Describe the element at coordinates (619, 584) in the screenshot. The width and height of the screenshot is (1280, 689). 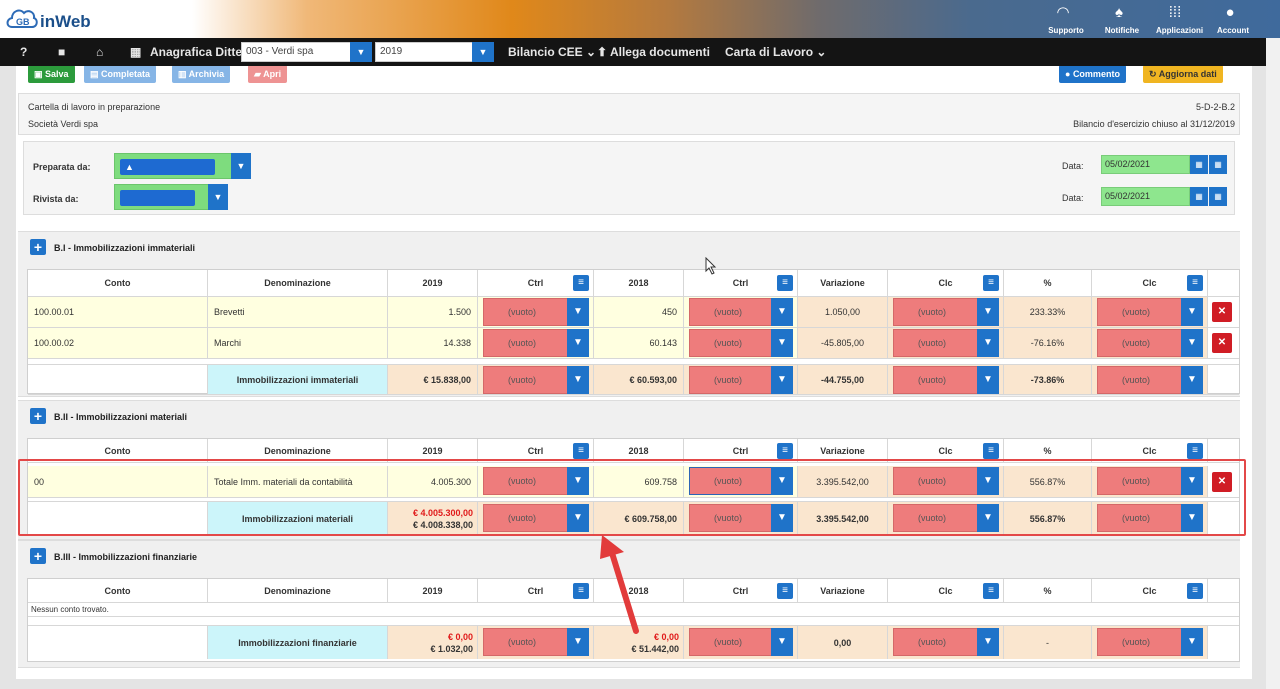
I see `red-arrow-annotation` at that location.